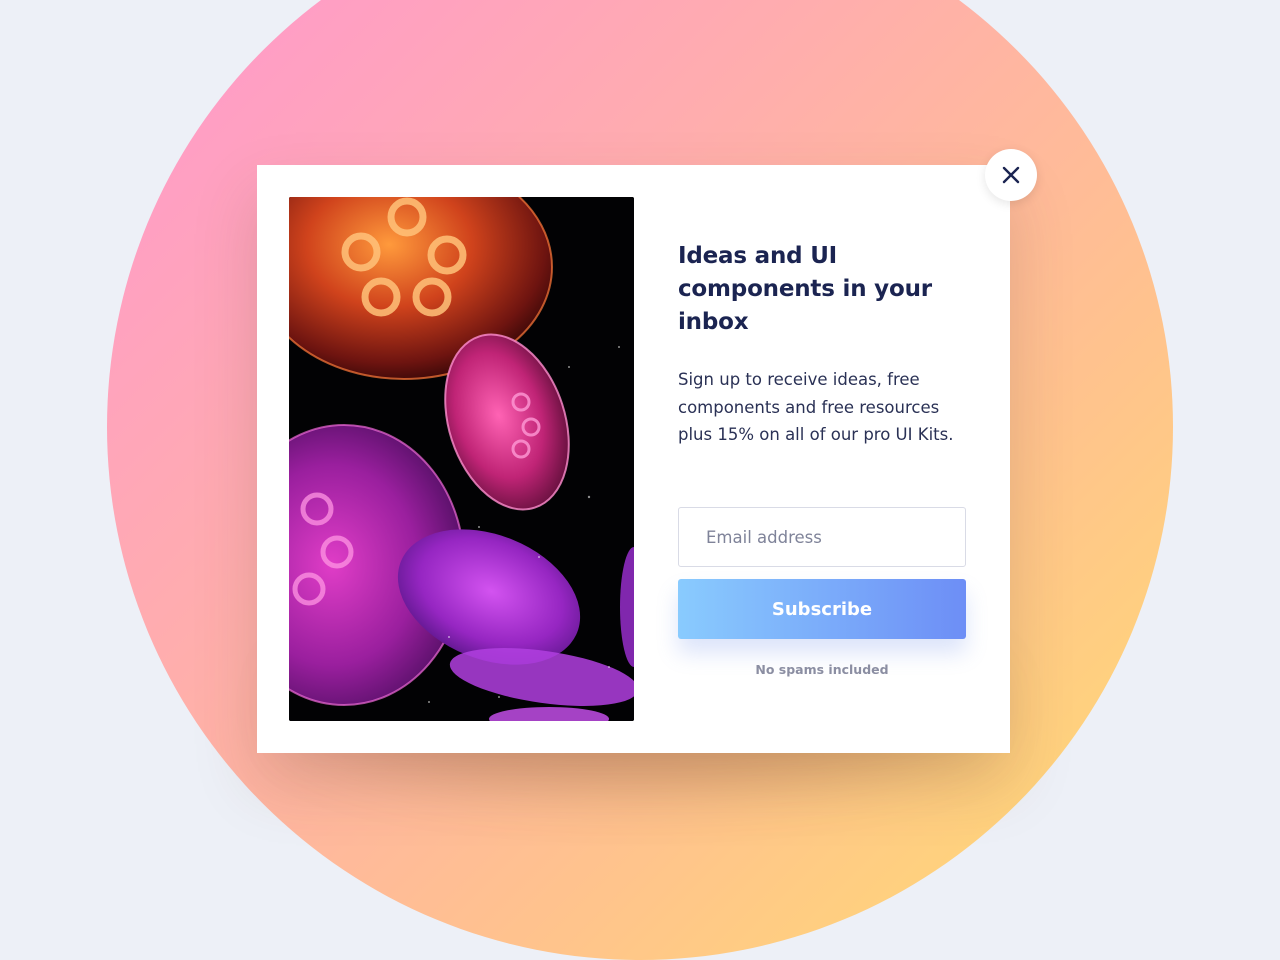 The height and width of the screenshot is (960, 1280). Describe the element at coordinates (461, 459) in the screenshot. I see `jellyfish-image` at that location.